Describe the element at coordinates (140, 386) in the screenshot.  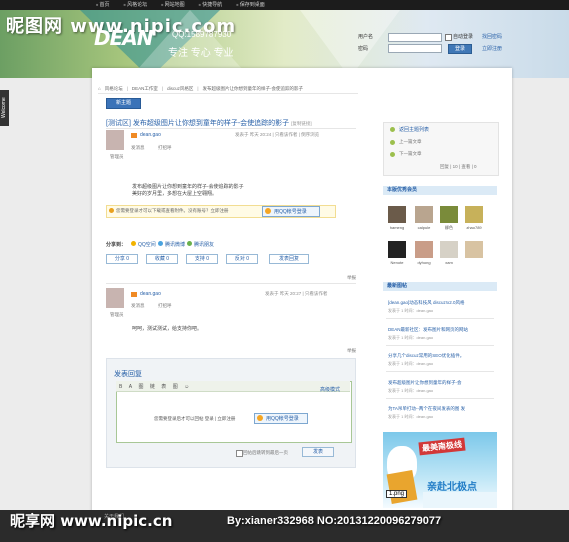
I see `image-icon: 图` at that location.